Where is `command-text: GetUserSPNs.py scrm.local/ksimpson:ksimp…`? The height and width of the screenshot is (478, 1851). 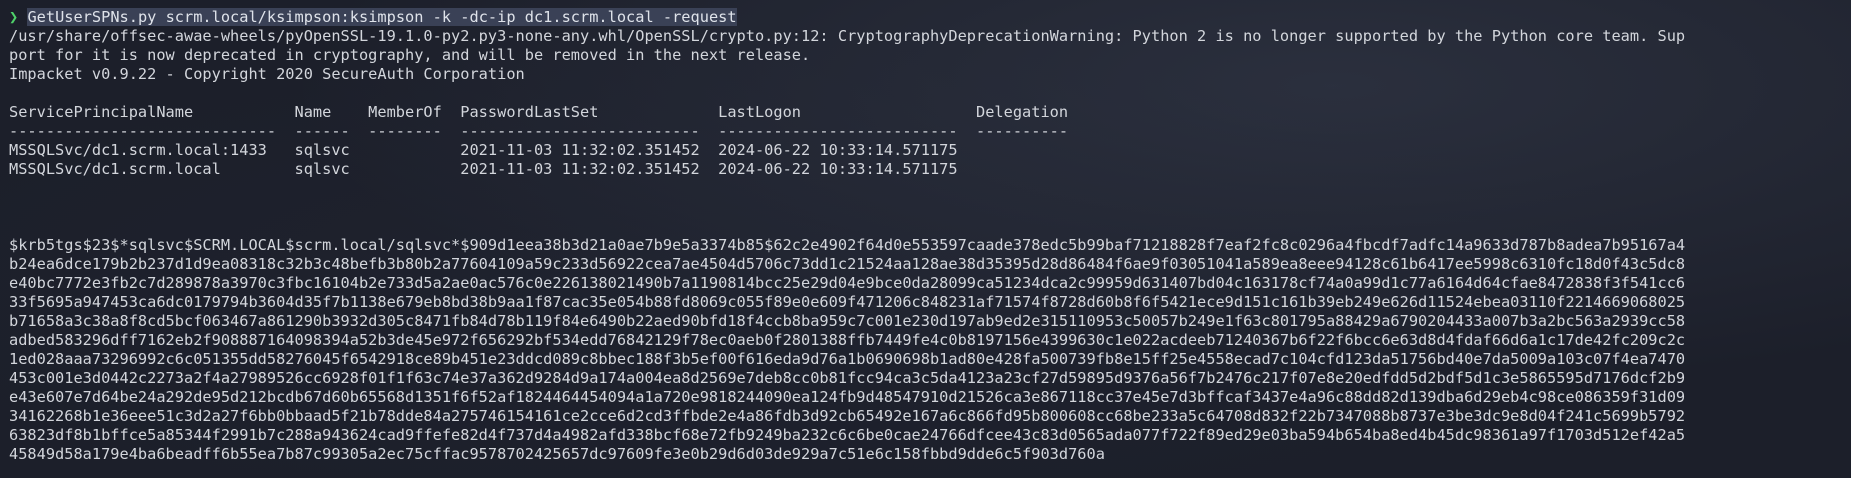
command-text: GetUserSPNs.py scrm.local/ksimpson:ksimp… is located at coordinates (382, 17).